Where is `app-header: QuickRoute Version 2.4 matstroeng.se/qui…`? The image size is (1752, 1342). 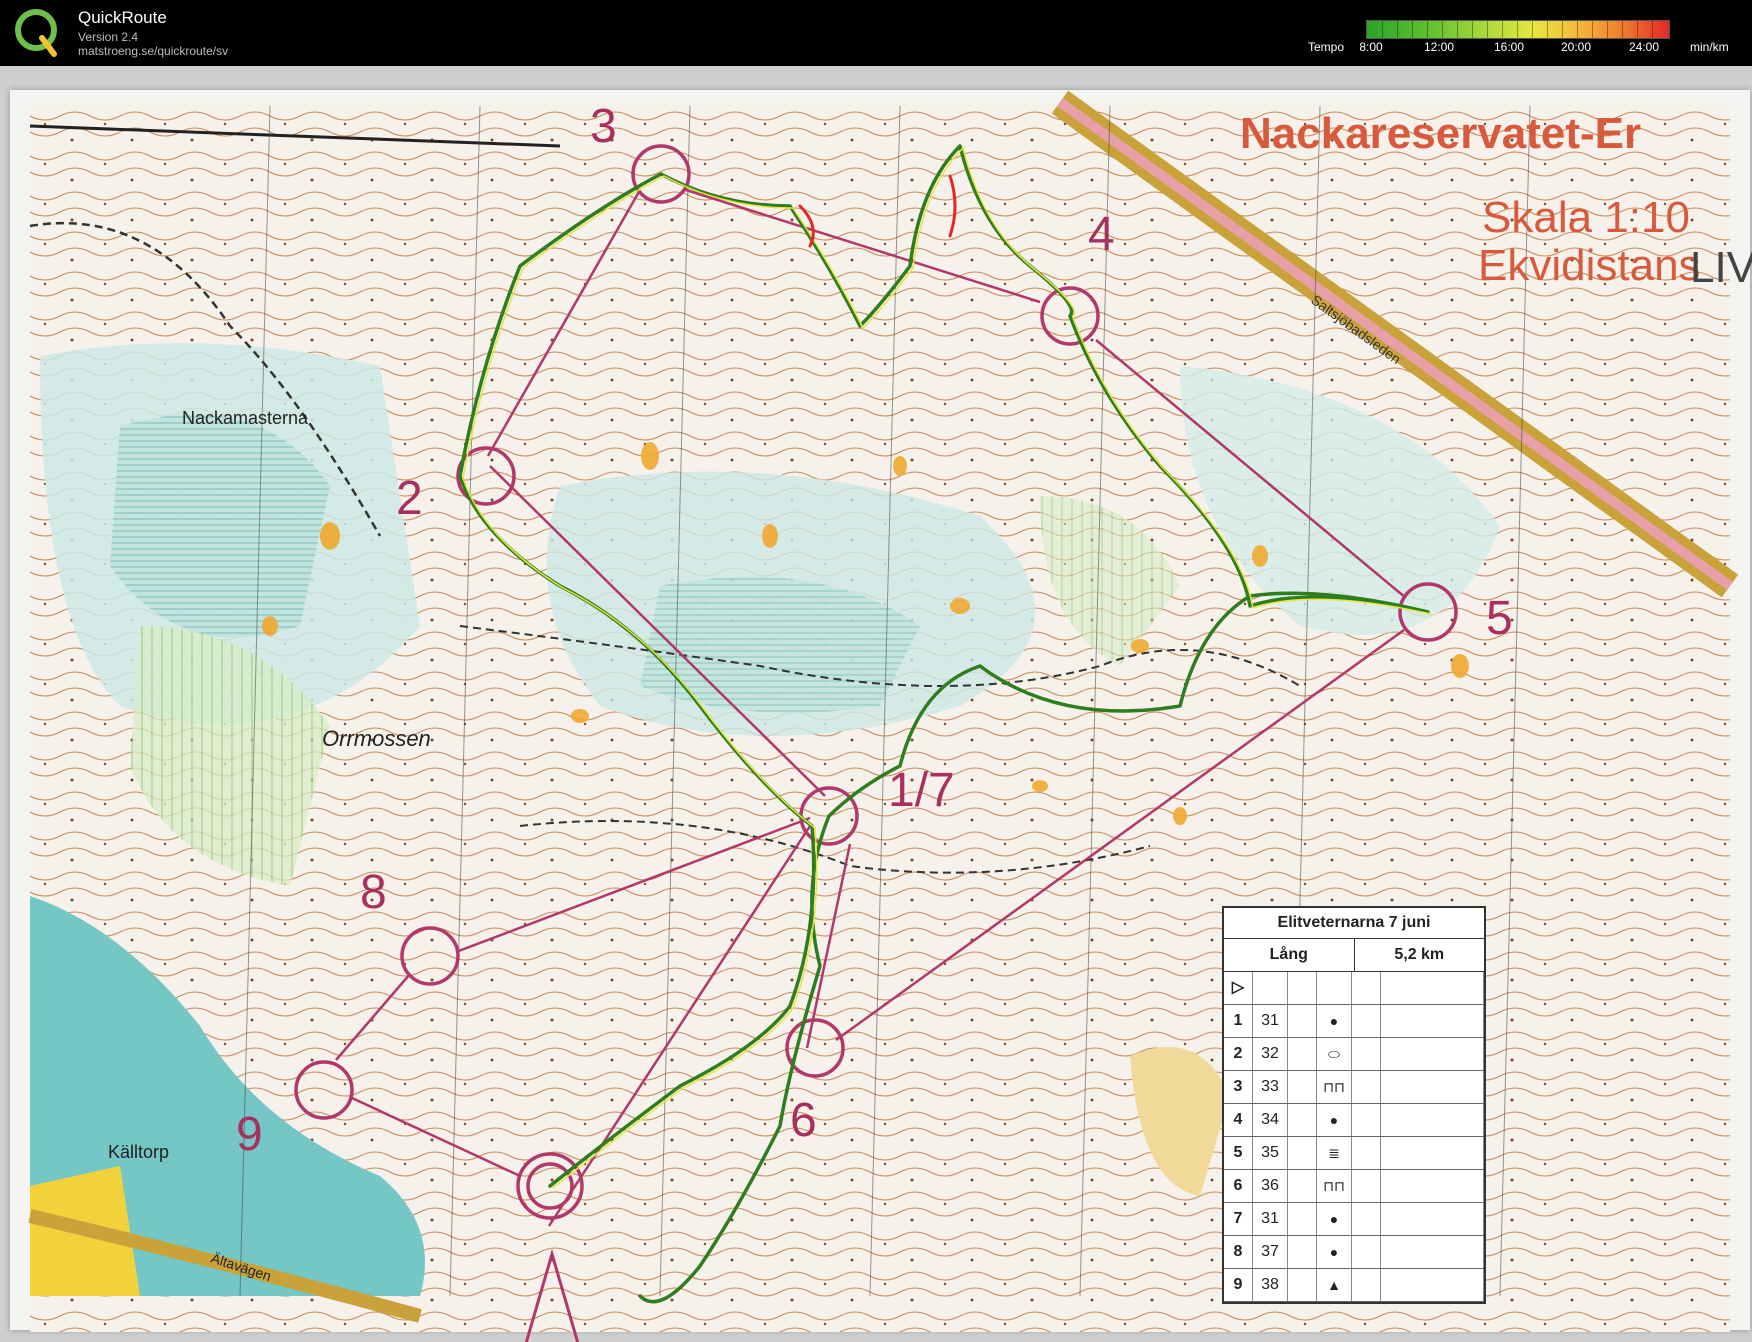
app-header: QuickRoute Version 2.4 matstroeng.se/qui… is located at coordinates (876, 33).